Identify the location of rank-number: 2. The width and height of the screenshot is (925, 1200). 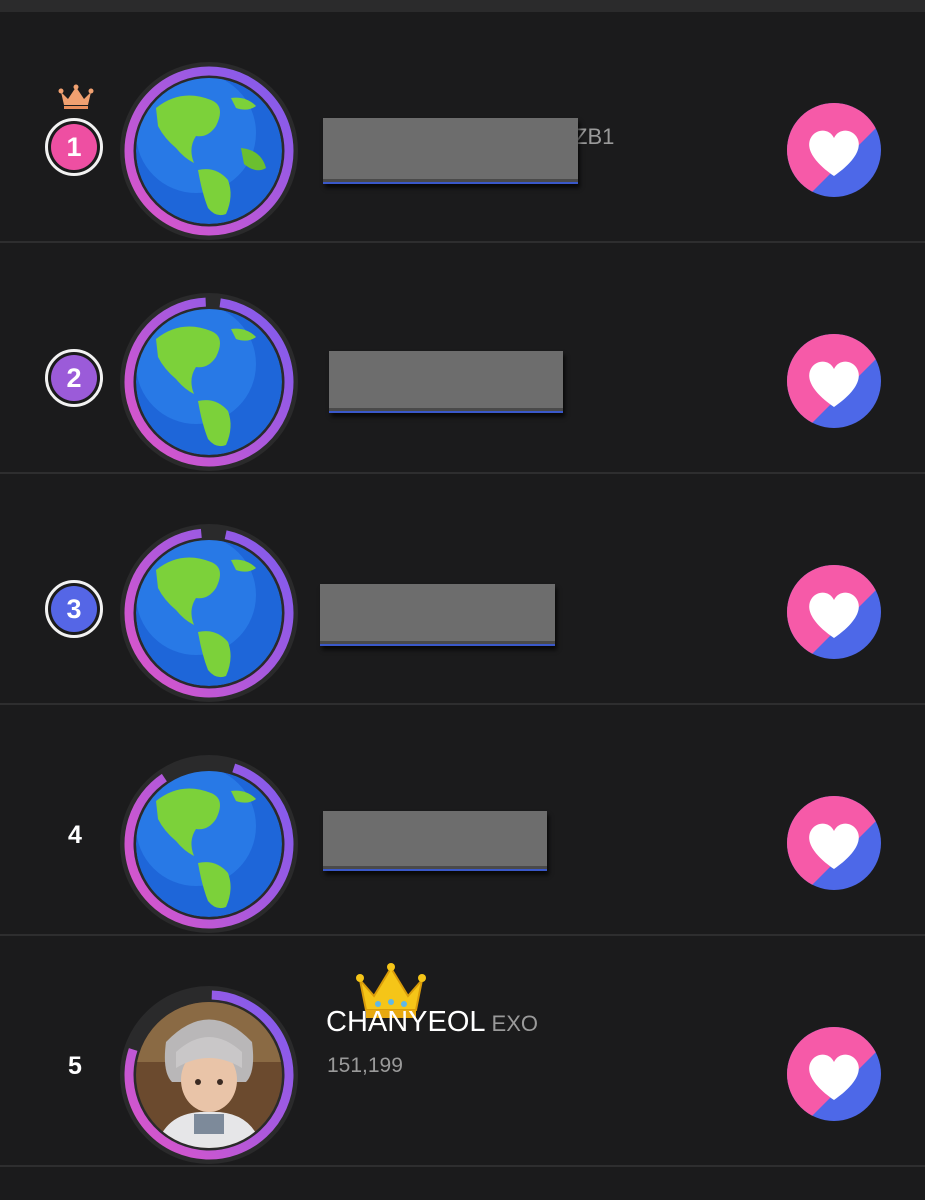
(74, 378).